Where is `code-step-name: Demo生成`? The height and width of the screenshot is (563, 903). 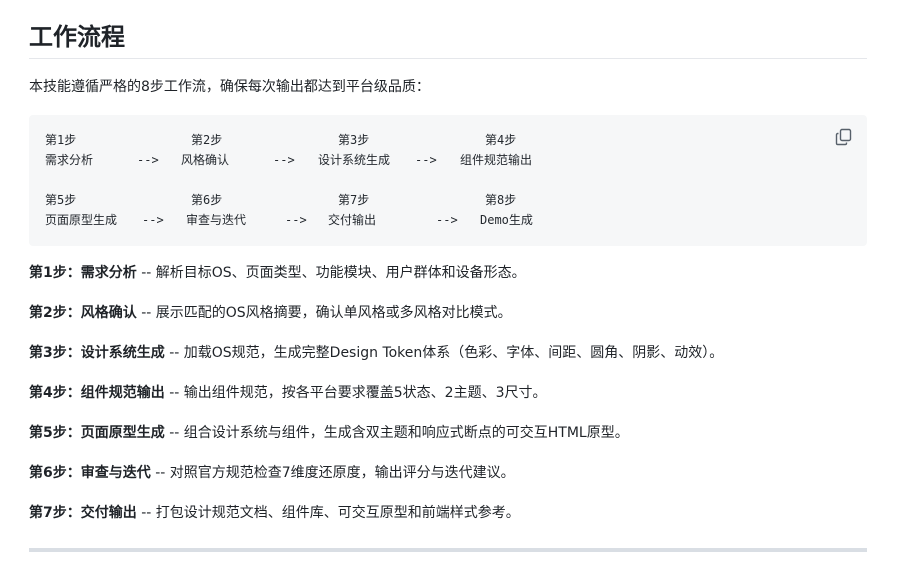
code-step-name: Demo生成 is located at coordinates (506, 220).